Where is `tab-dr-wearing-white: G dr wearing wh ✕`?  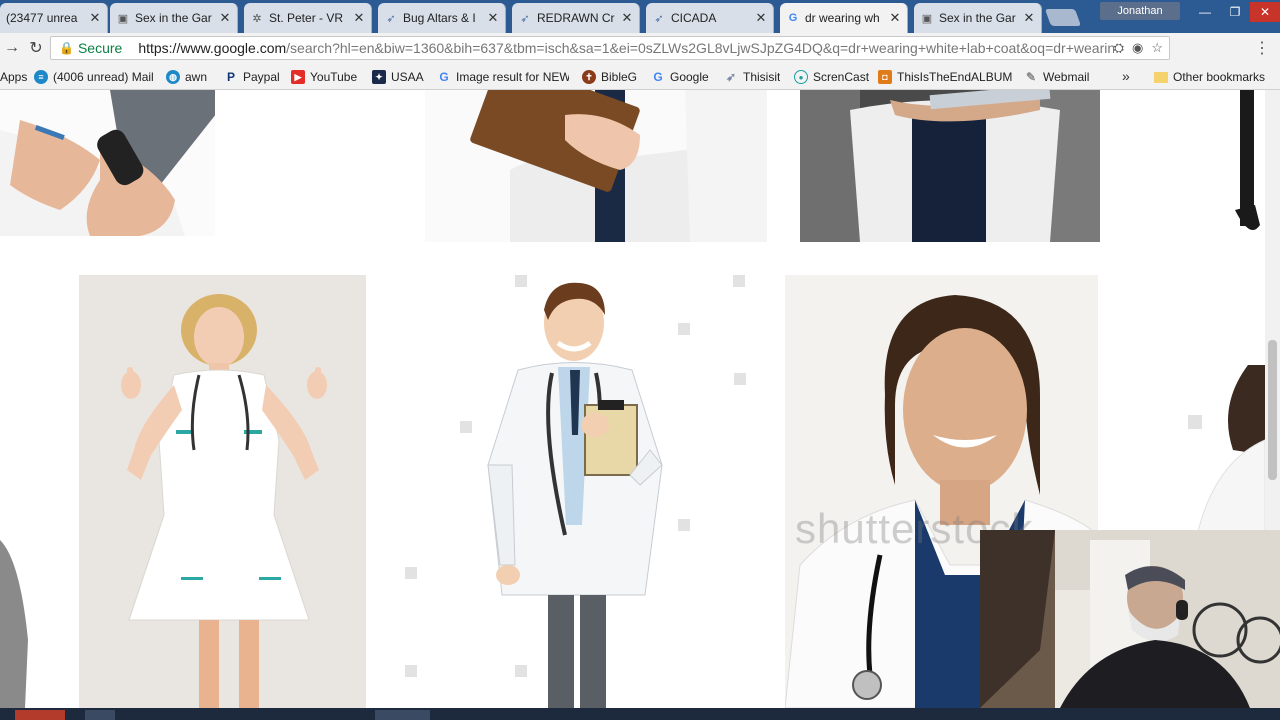
tab-dr-wearing-white: G dr wearing wh ✕ is located at coordinates (844, 18).